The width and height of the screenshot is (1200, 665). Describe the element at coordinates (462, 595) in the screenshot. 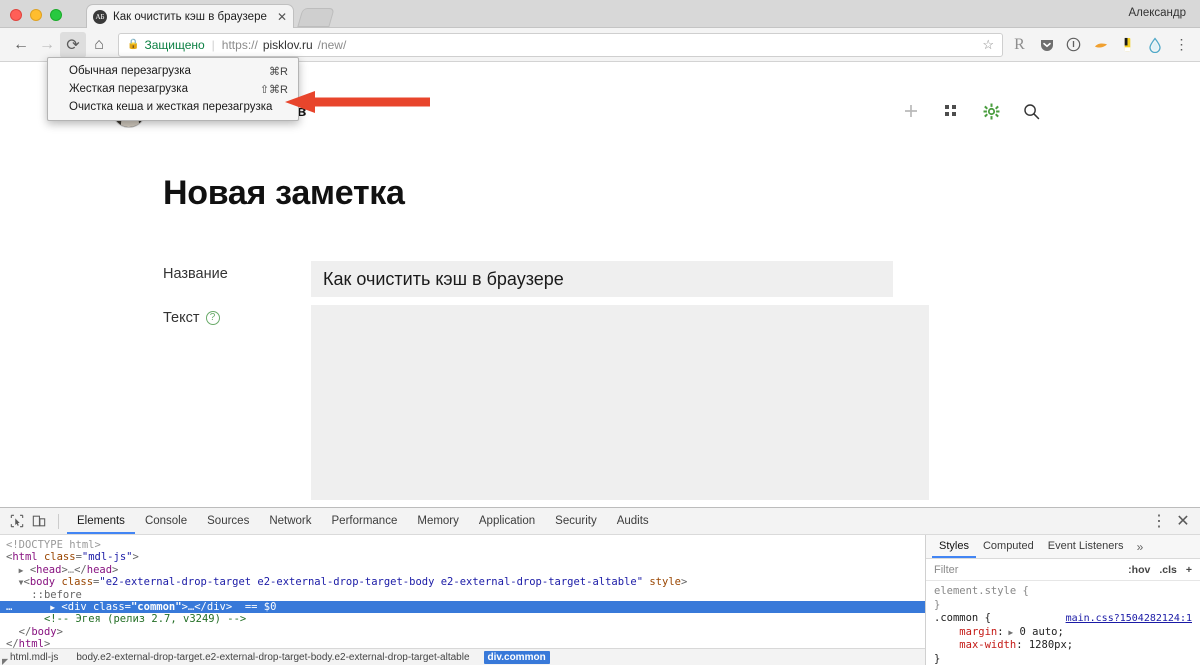

I see `dom-node-line: ::before` at that location.